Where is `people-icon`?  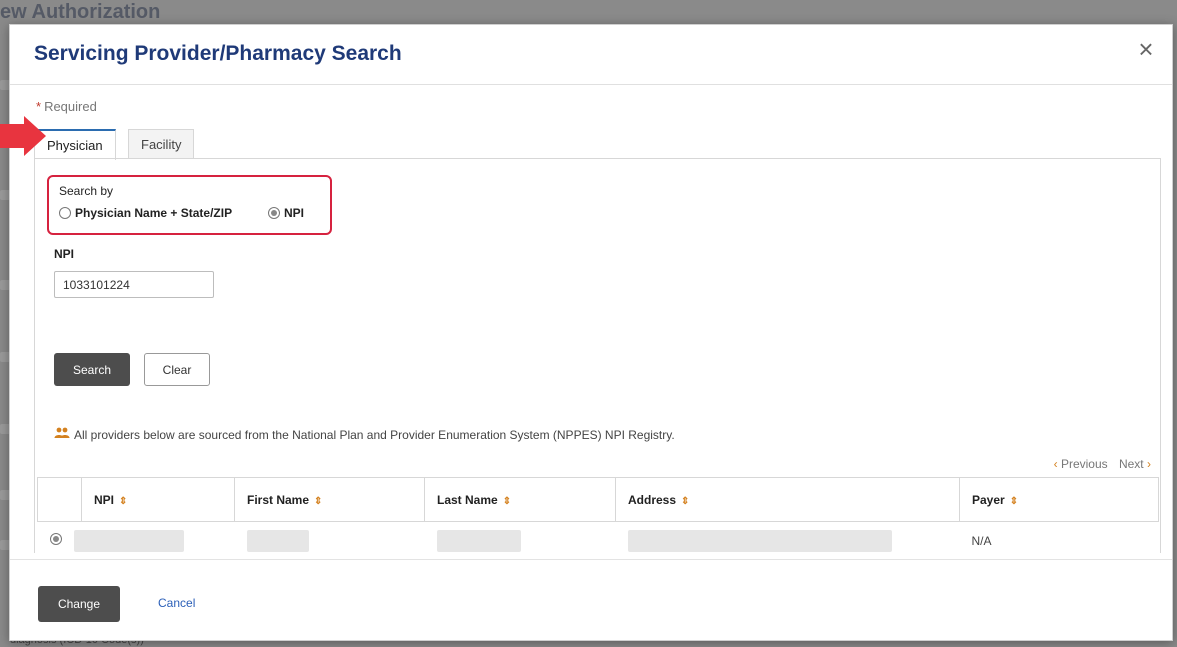
people-icon is located at coordinates (62, 434).